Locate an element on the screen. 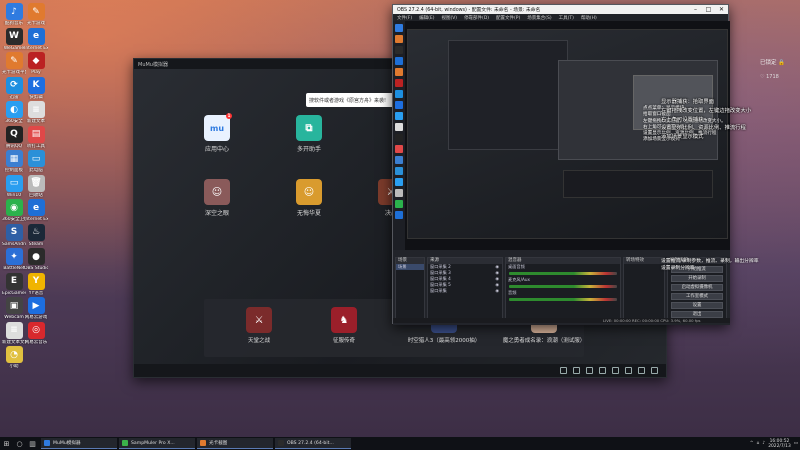 The image size is (800, 450). nav-recent-icon is located at coordinates (589, 370).